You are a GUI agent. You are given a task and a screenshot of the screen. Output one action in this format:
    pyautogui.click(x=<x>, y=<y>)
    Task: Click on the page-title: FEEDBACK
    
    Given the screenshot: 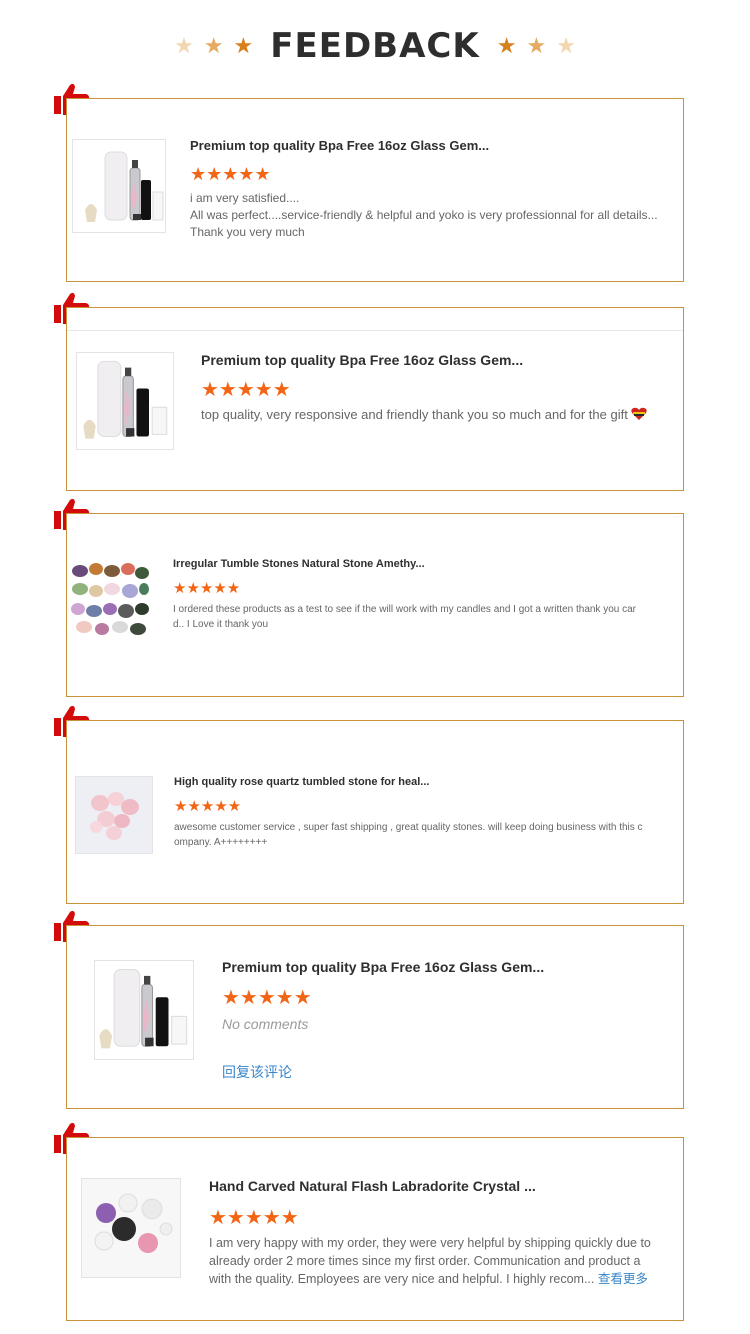 What is the action you would take?
    pyautogui.click(x=375, y=46)
    